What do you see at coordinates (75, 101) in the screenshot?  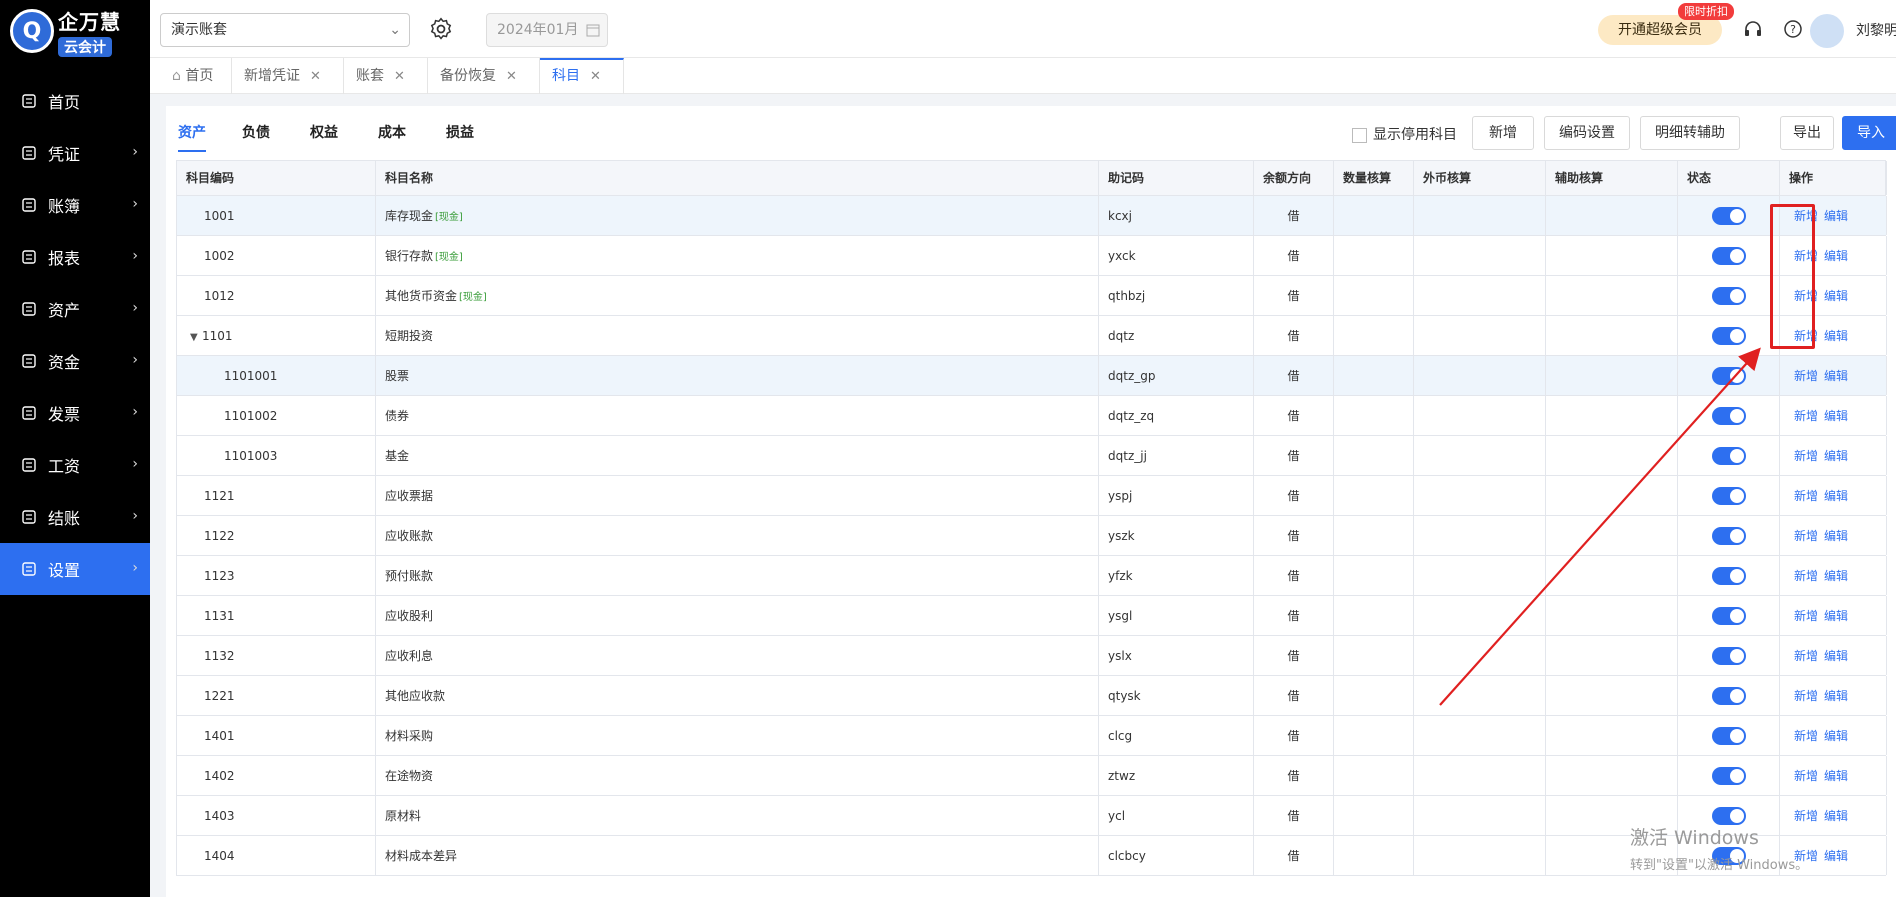 I see `sidebar-item-0: 首页` at bounding box center [75, 101].